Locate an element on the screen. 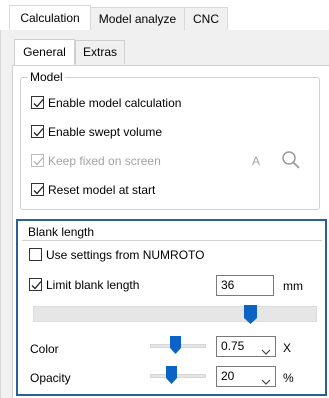 The image size is (329, 398). use-settings-from-numroto-checkbox is located at coordinates (35, 254).